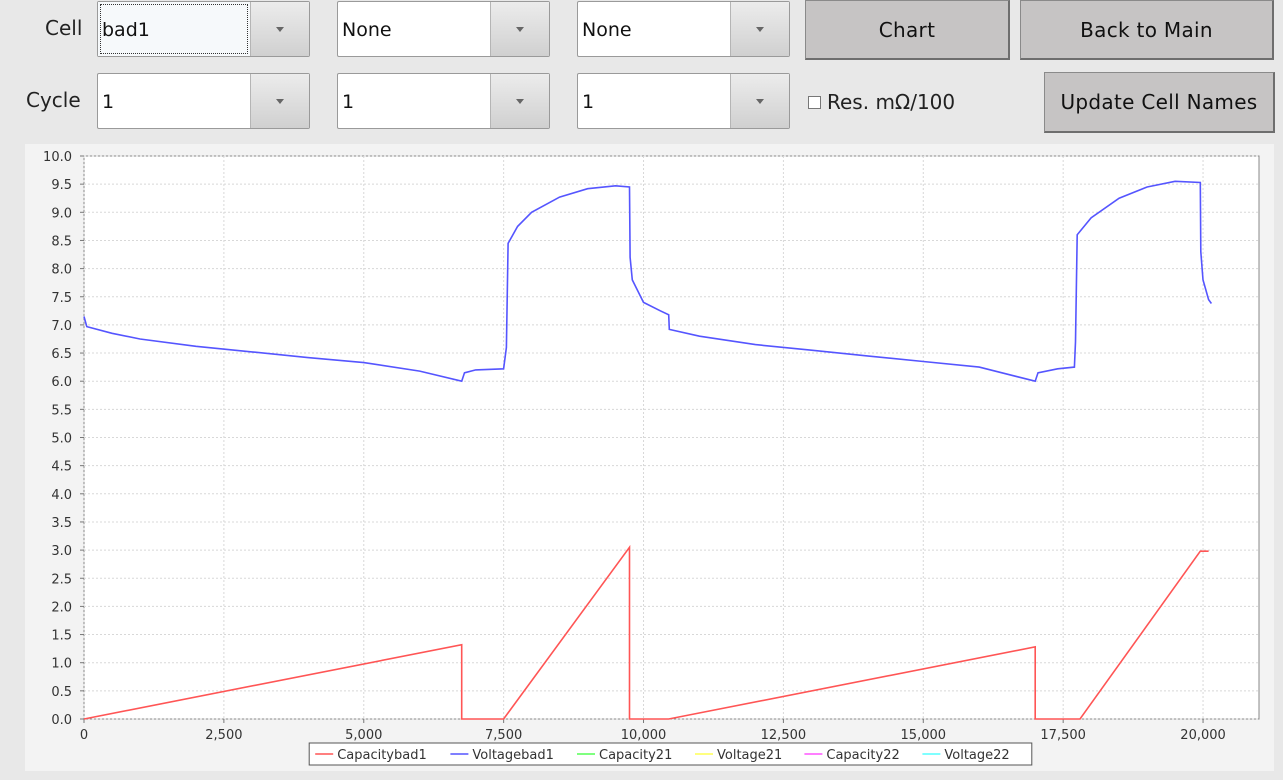 The image size is (1283, 780). I want to click on y-tick-label: 2.5, so click(61, 579).